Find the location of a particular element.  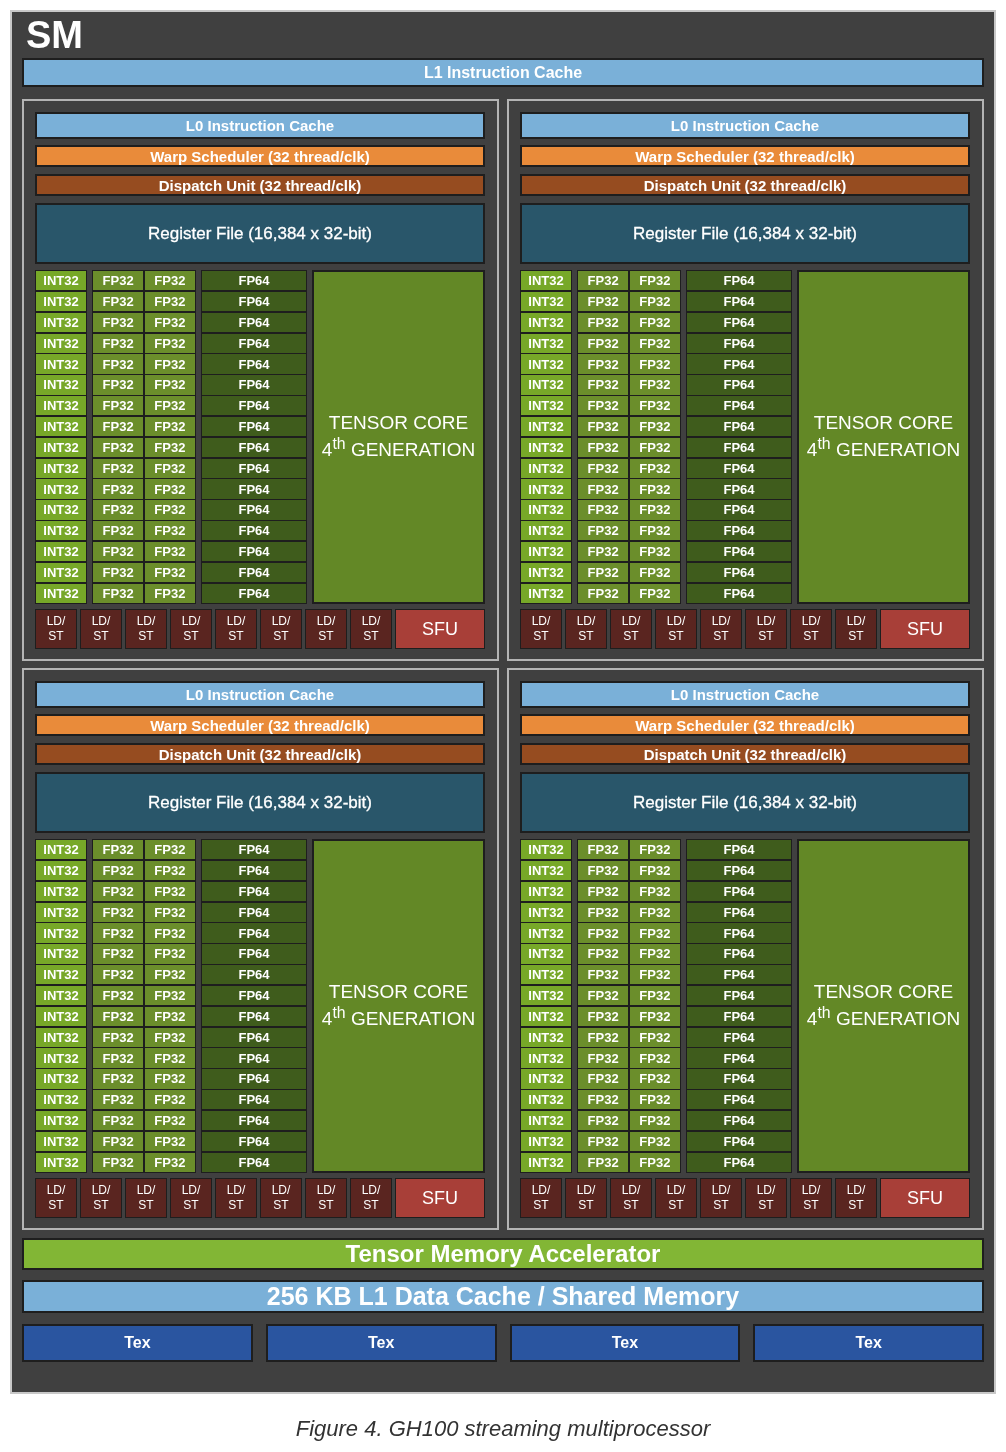

warp-scheduler-bar: Warp Scheduler (32 thread/clk) is located at coordinates (260, 156).